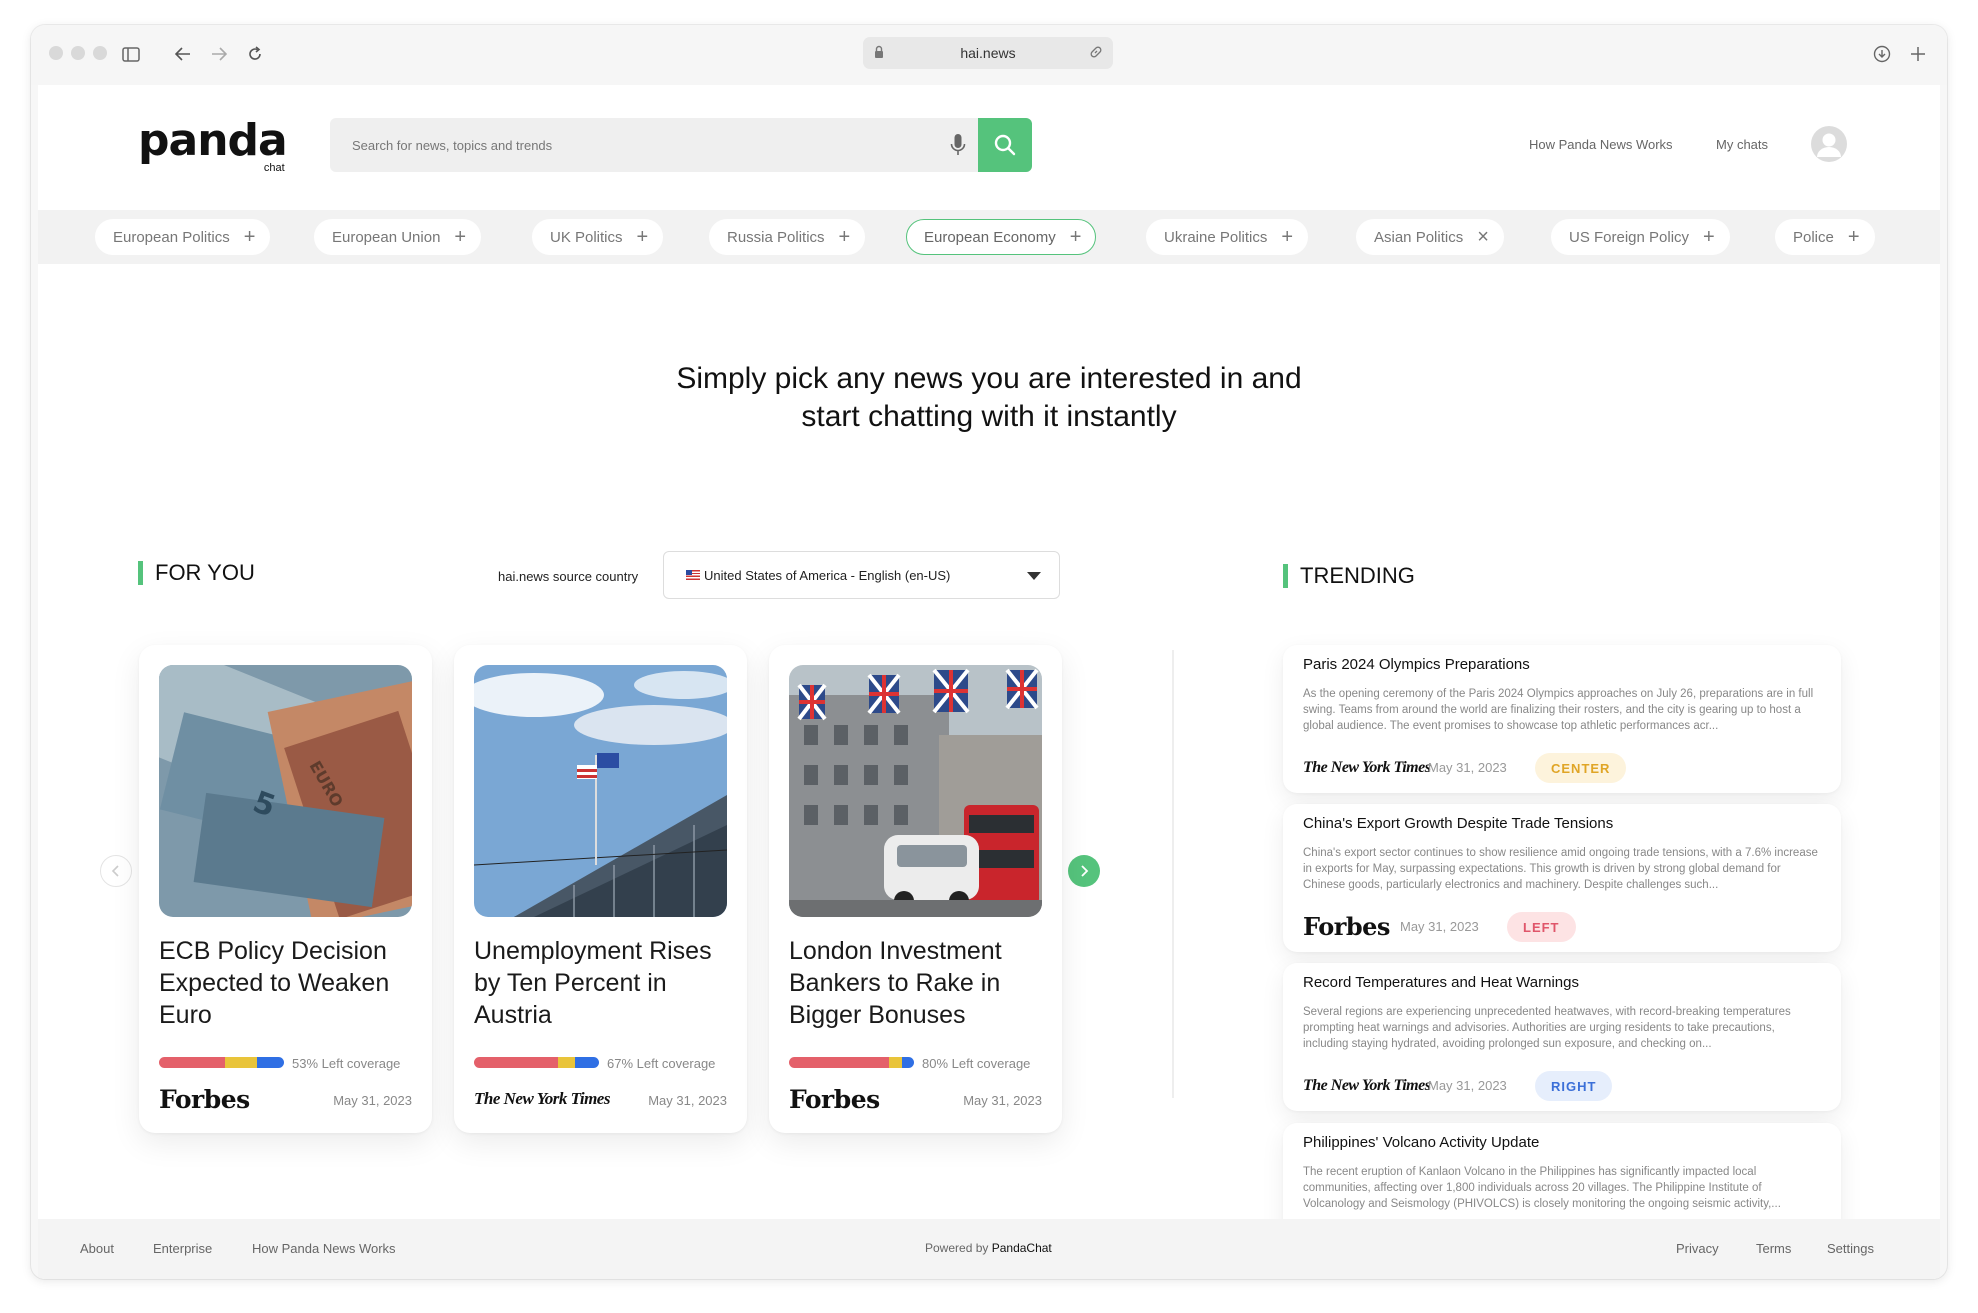  I want to click on coverage-text: 53% Left coverage, so click(346, 1063).